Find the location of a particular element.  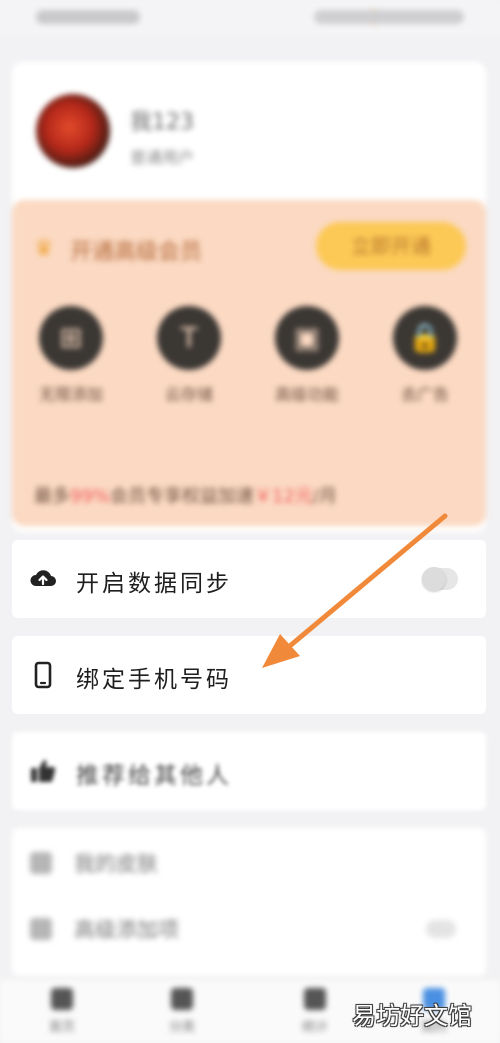

list-item-label: 高级添加项 is located at coordinates (126, 930).